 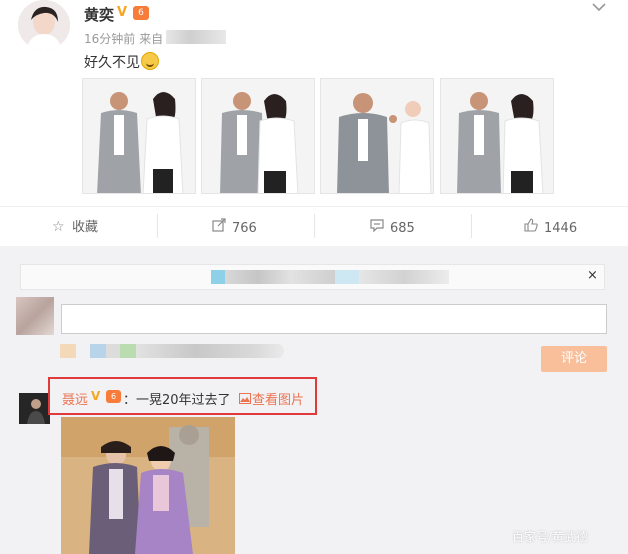 What do you see at coordinates (196, 37) in the screenshot?
I see `source-blurred` at bounding box center [196, 37].